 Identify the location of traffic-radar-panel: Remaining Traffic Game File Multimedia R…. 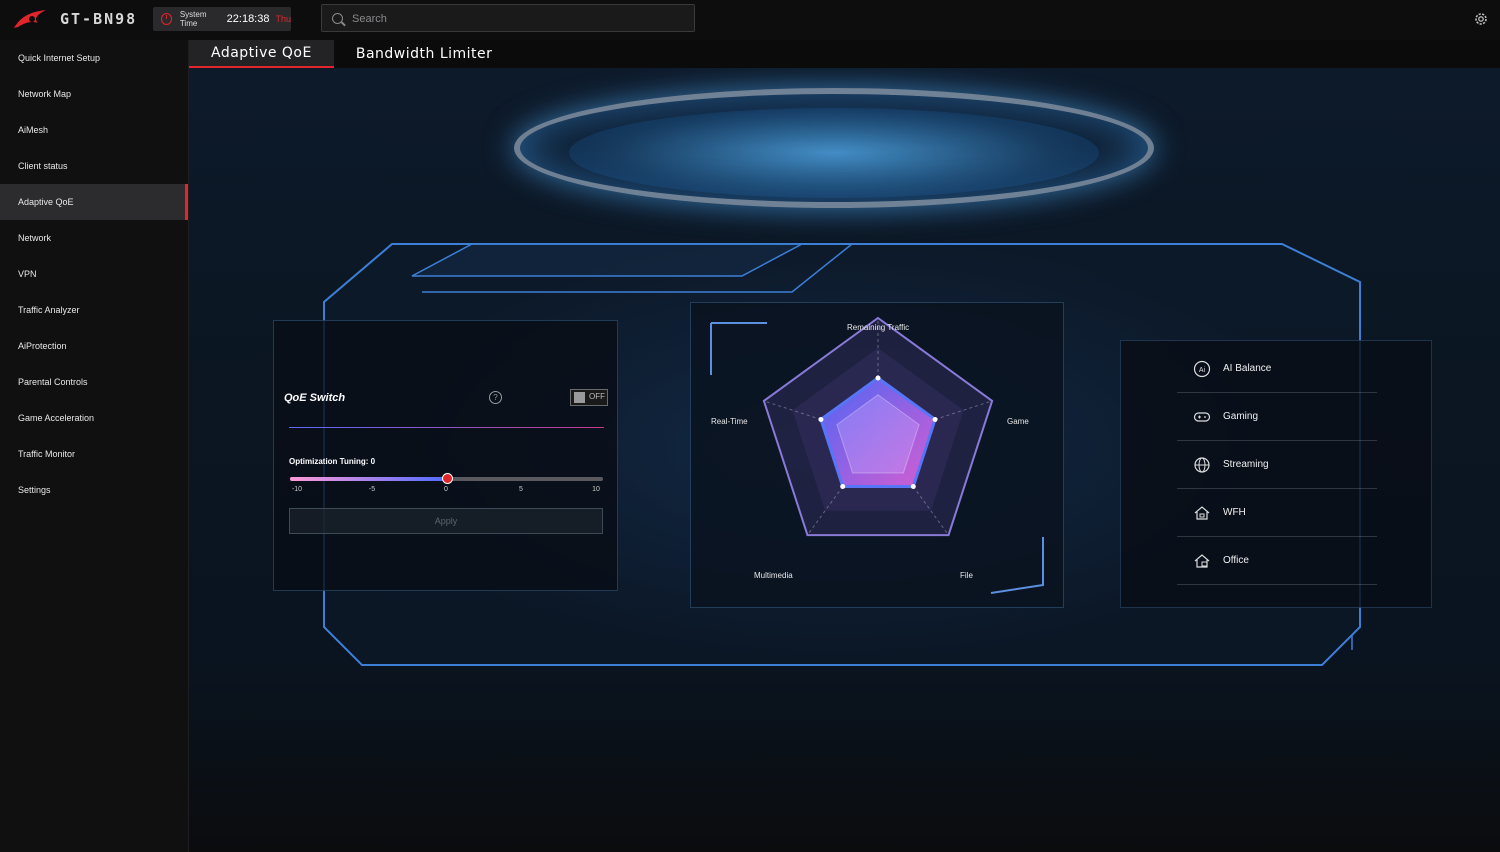
(877, 455).